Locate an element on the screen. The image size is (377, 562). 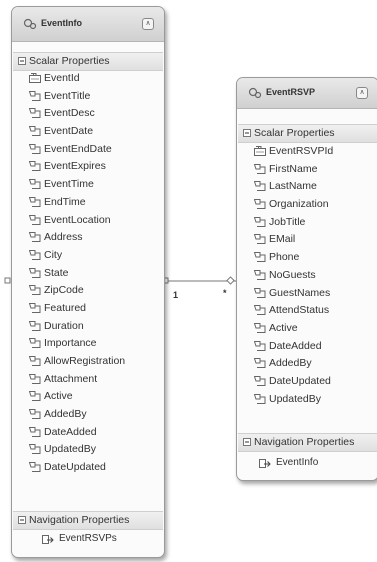
scalar-property: EventEndDate is located at coordinates (94, 150).